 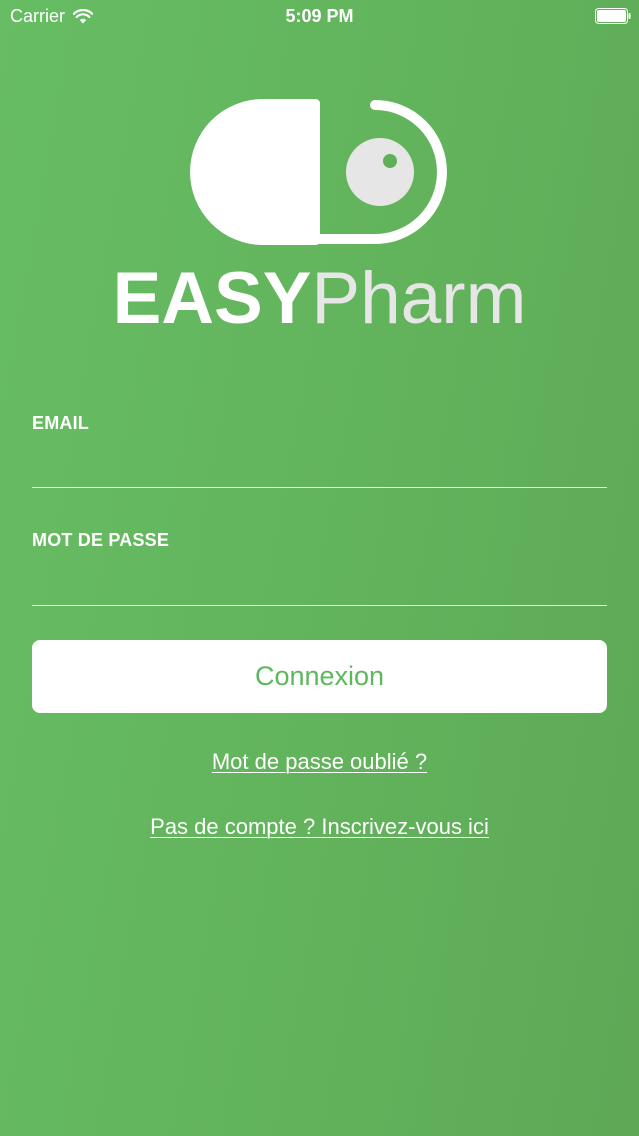 I want to click on email-label: EMAIL, so click(x=60, y=423).